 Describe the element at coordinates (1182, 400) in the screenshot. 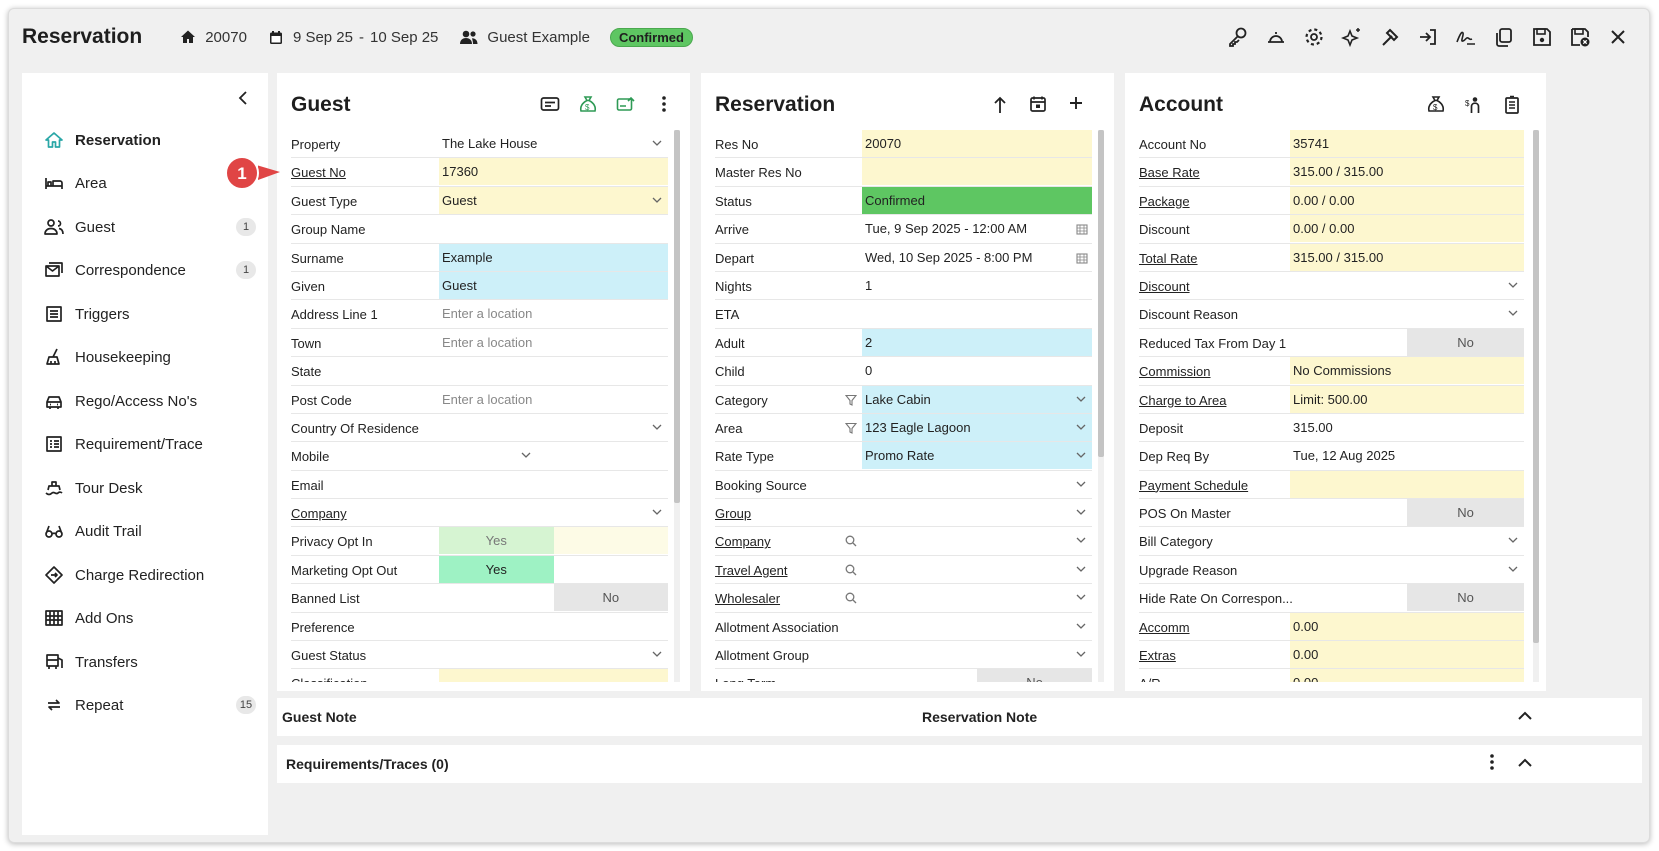

I see `field-label: Charge to Area` at that location.